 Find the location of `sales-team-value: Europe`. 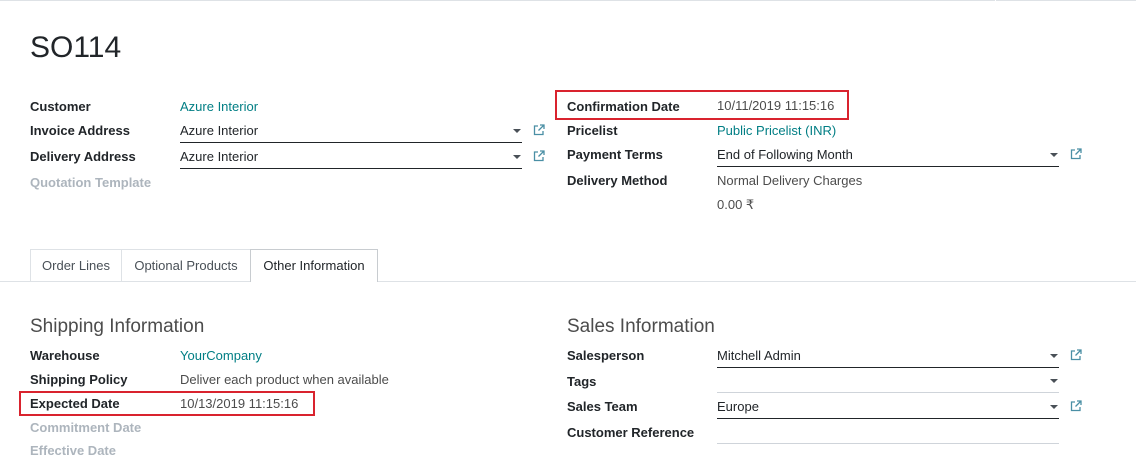

sales-team-value: Europe is located at coordinates (738, 406).